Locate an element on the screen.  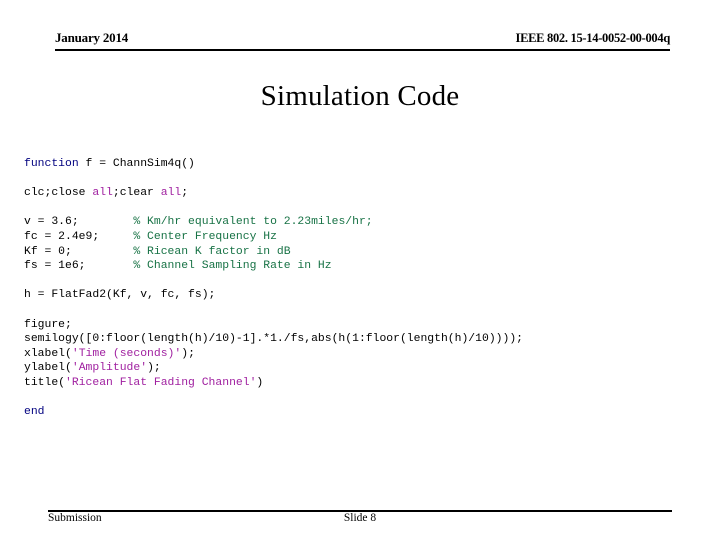
code-line: figure; is located at coordinates (369, 325).